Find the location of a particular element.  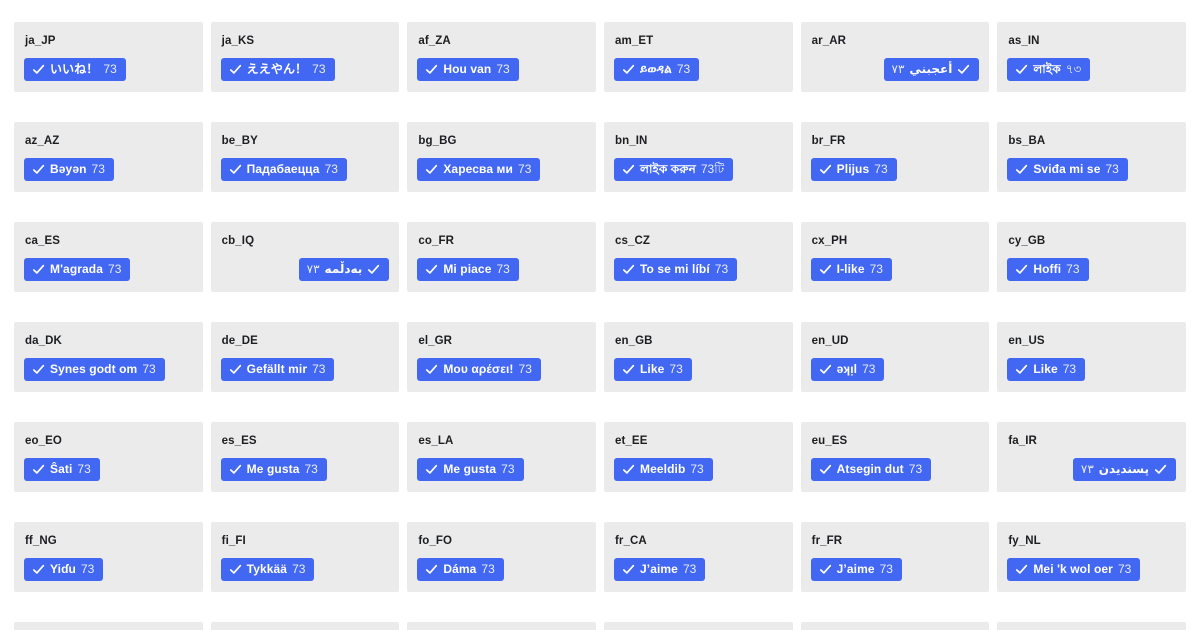

like-button-fr_FR: J’aime 73 is located at coordinates (856, 569).